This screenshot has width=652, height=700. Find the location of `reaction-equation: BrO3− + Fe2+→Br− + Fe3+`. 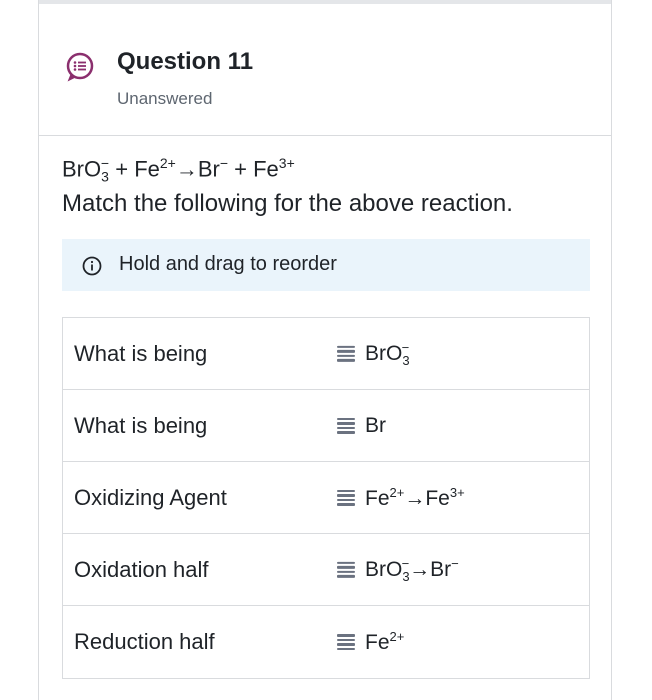

reaction-equation: BrO3− + Fe2+→Br− + Fe3+ is located at coordinates (178, 170).